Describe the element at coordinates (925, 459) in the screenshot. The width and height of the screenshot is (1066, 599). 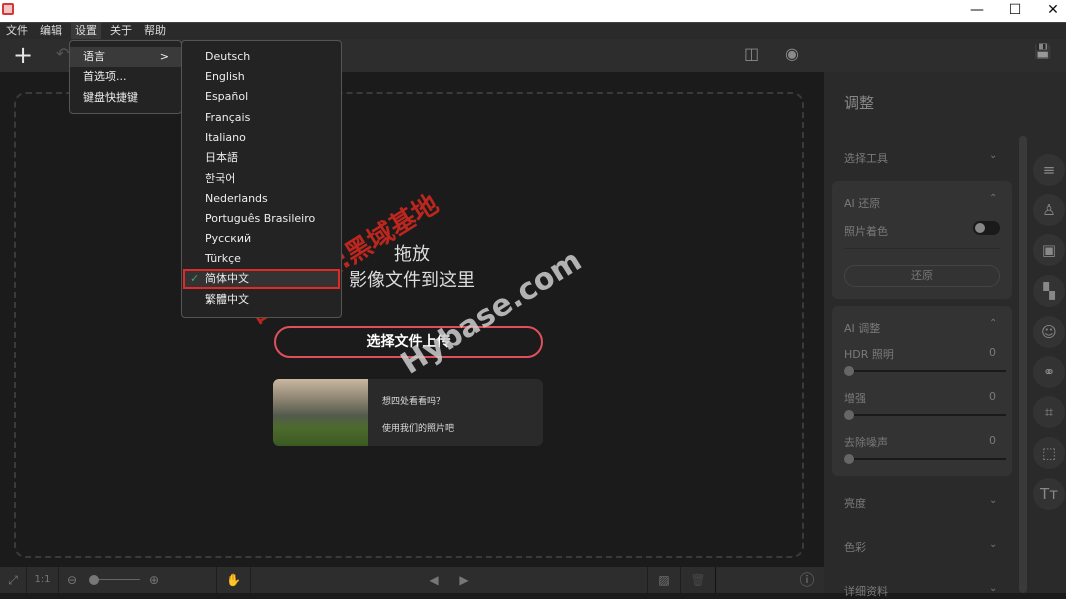
I see `denoise-slider` at that location.